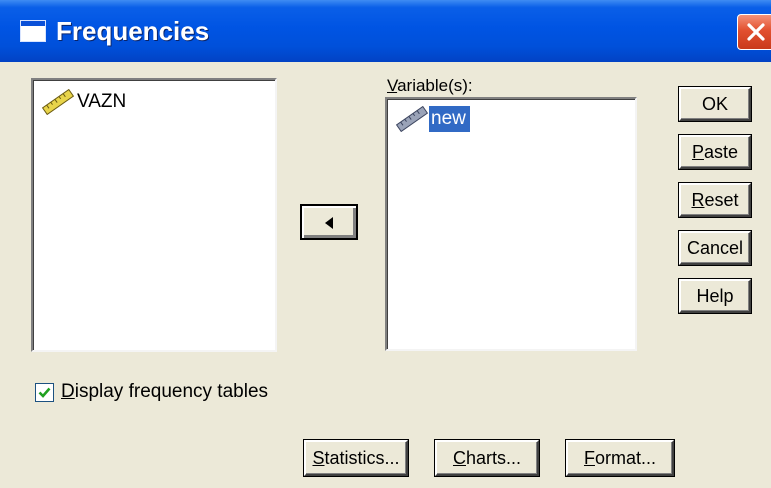 The height and width of the screenshot is (488, 771). I want to click on paste-mnemonic: P, so click(697, 152).